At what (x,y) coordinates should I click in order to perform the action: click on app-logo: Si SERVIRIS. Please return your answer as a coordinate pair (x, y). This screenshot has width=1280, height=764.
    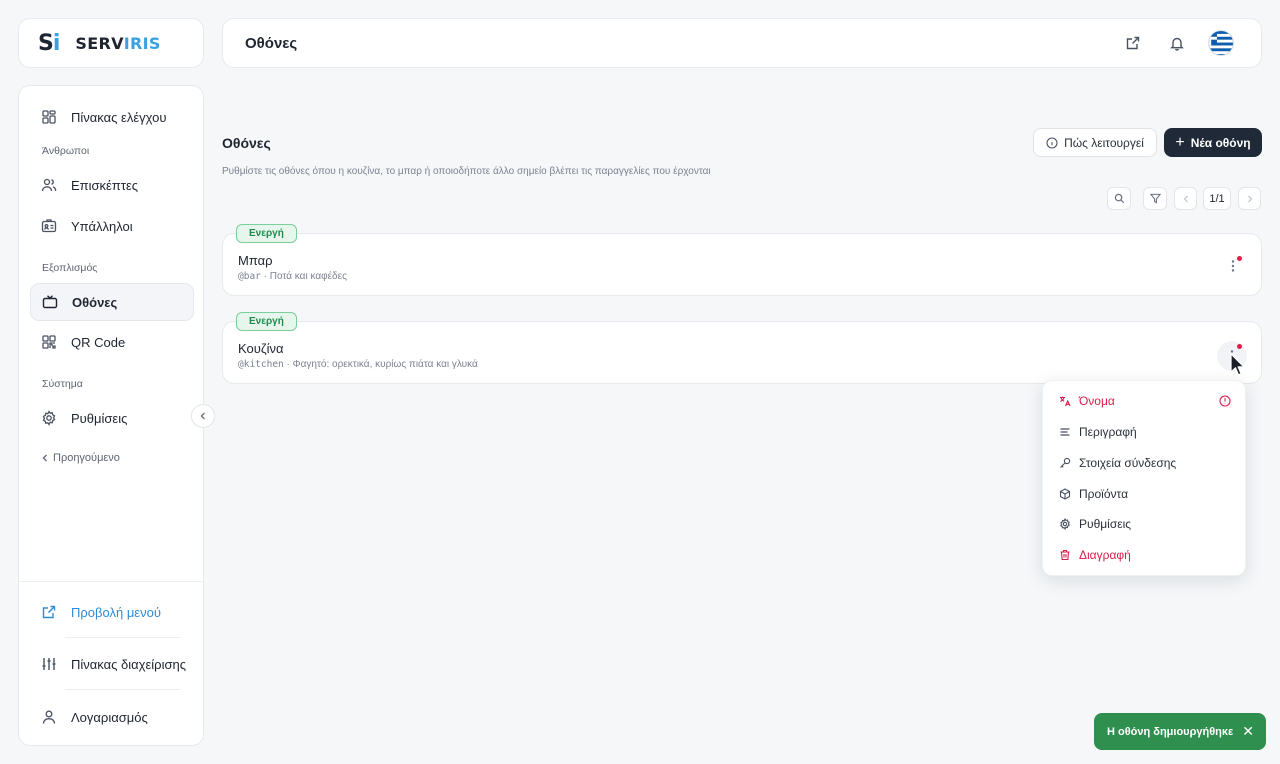
    Looking at the image, I should click on (111, 43).